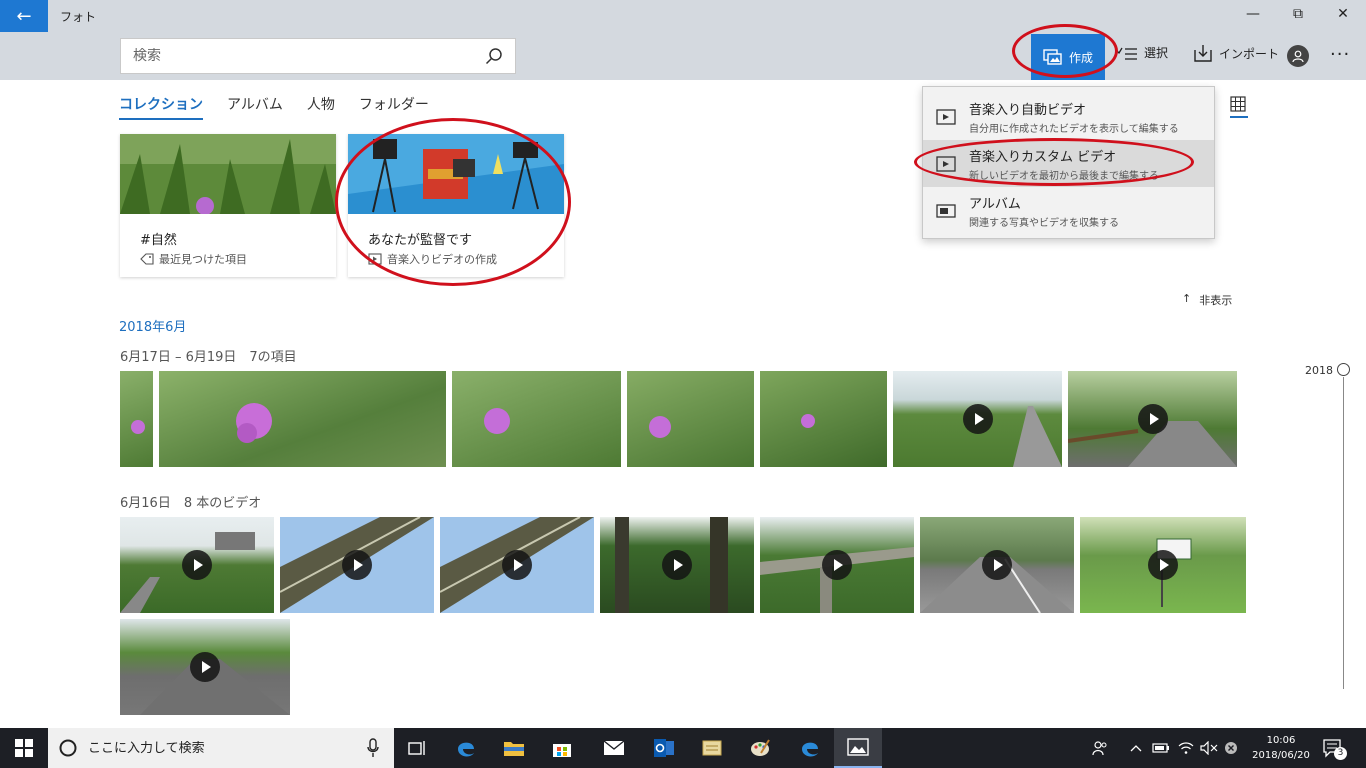 This screenshot has height=768, width=1366. Describe the element at coordinates (1343, 533) in the screenshot. I see `timeline-track` at that location.